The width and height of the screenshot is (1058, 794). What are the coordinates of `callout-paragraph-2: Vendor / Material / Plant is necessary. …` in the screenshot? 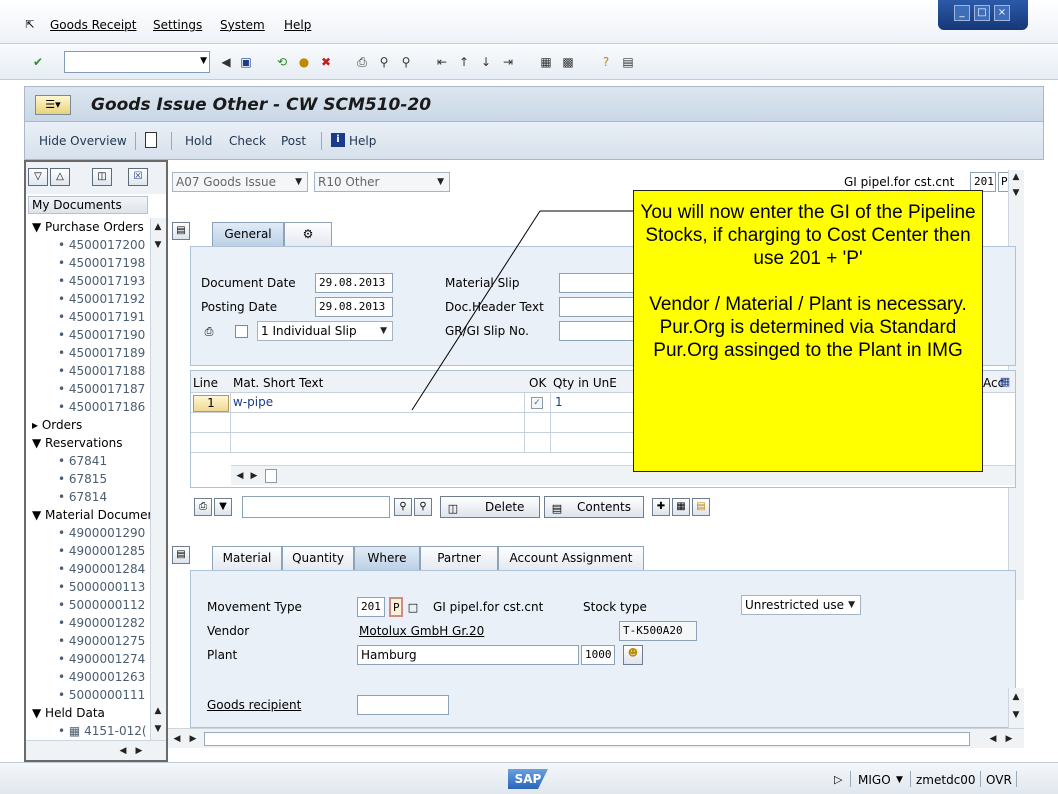 It's located at (808, 327).